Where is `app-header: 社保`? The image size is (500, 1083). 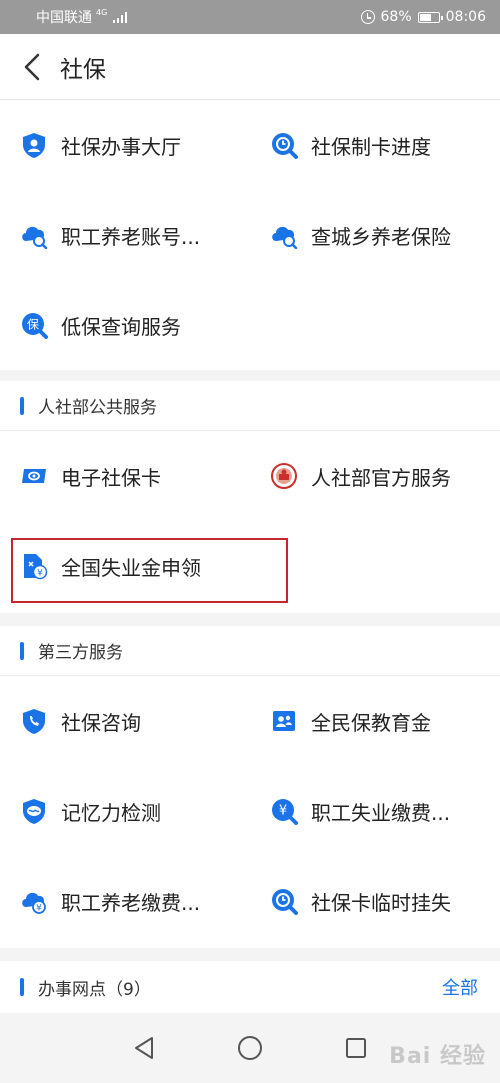 app-header: 社保 is located at coordinates (250, 67).